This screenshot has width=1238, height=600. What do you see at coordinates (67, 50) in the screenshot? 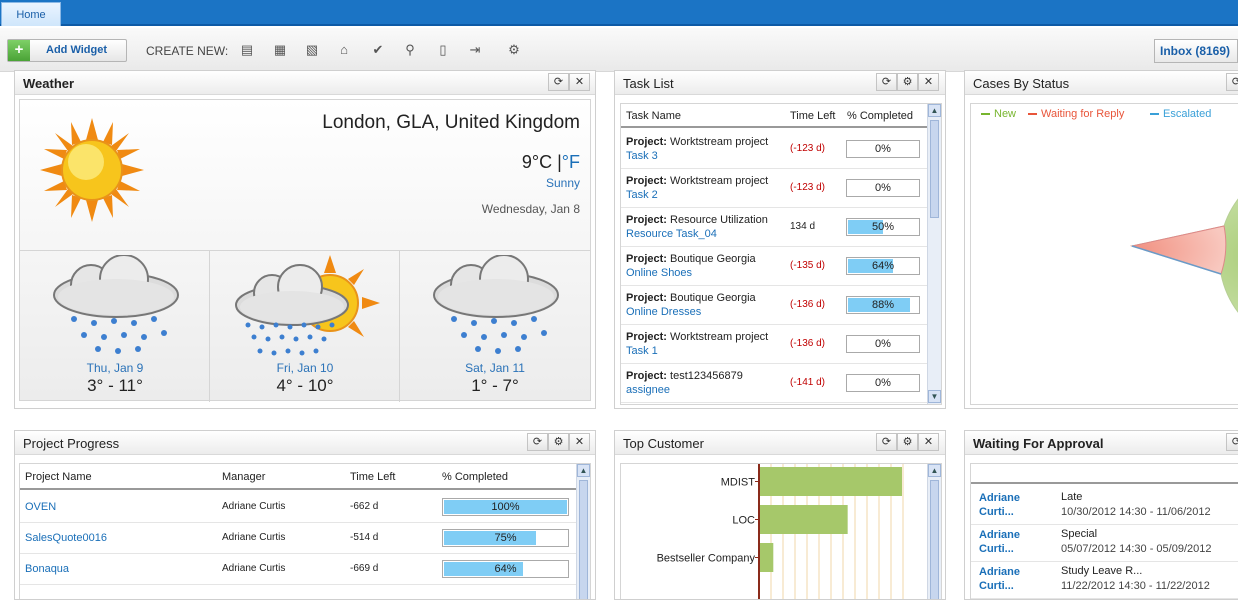
I see `add-widget-button: + Add Widget` at bounding box center [67, 50].